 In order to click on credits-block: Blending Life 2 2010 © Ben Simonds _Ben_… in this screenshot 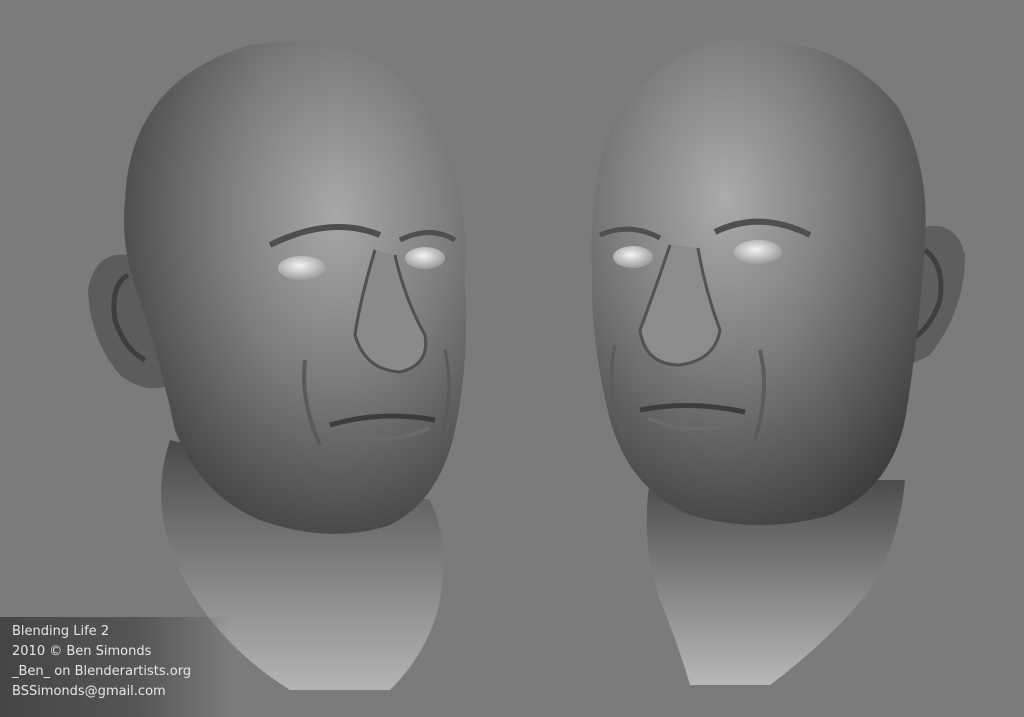, I will do `click(101, 662)`.